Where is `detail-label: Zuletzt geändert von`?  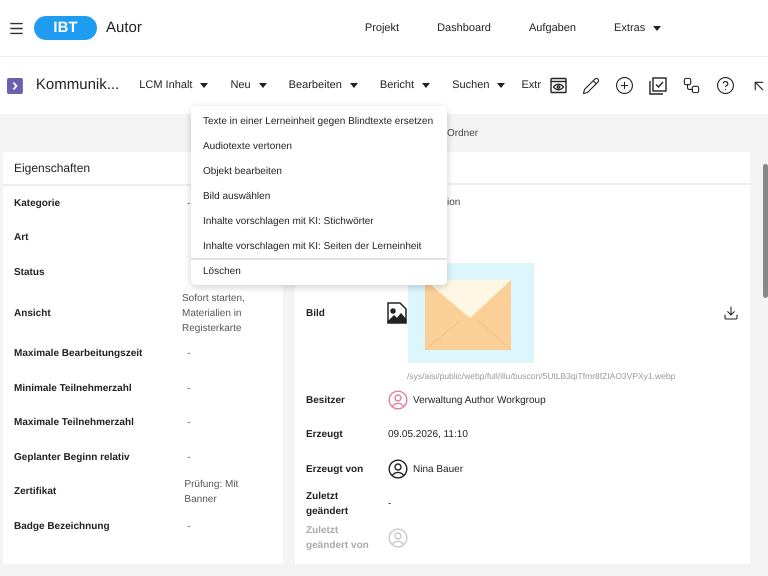
detail-label: Zuletzt geändert von is located at coordinates (338, 538).